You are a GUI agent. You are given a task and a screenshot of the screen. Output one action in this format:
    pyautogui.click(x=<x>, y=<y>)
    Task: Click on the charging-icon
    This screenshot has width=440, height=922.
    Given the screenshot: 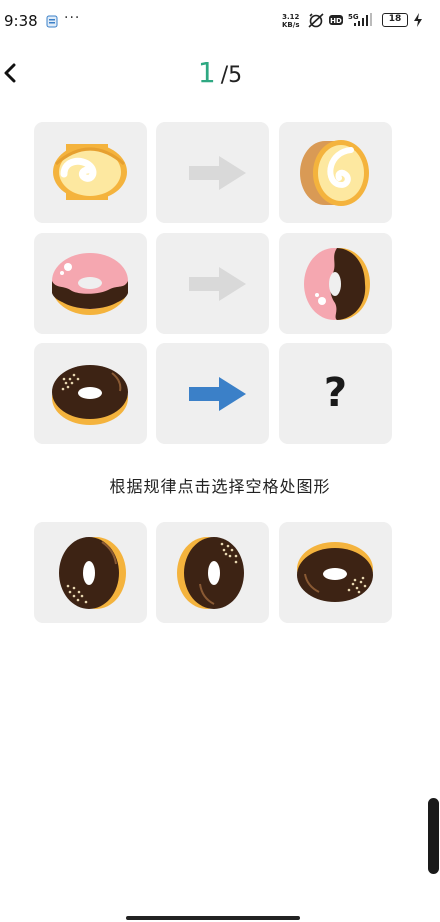 What is the action you would take?
    pyautogui.click(x=418, y=20)
    